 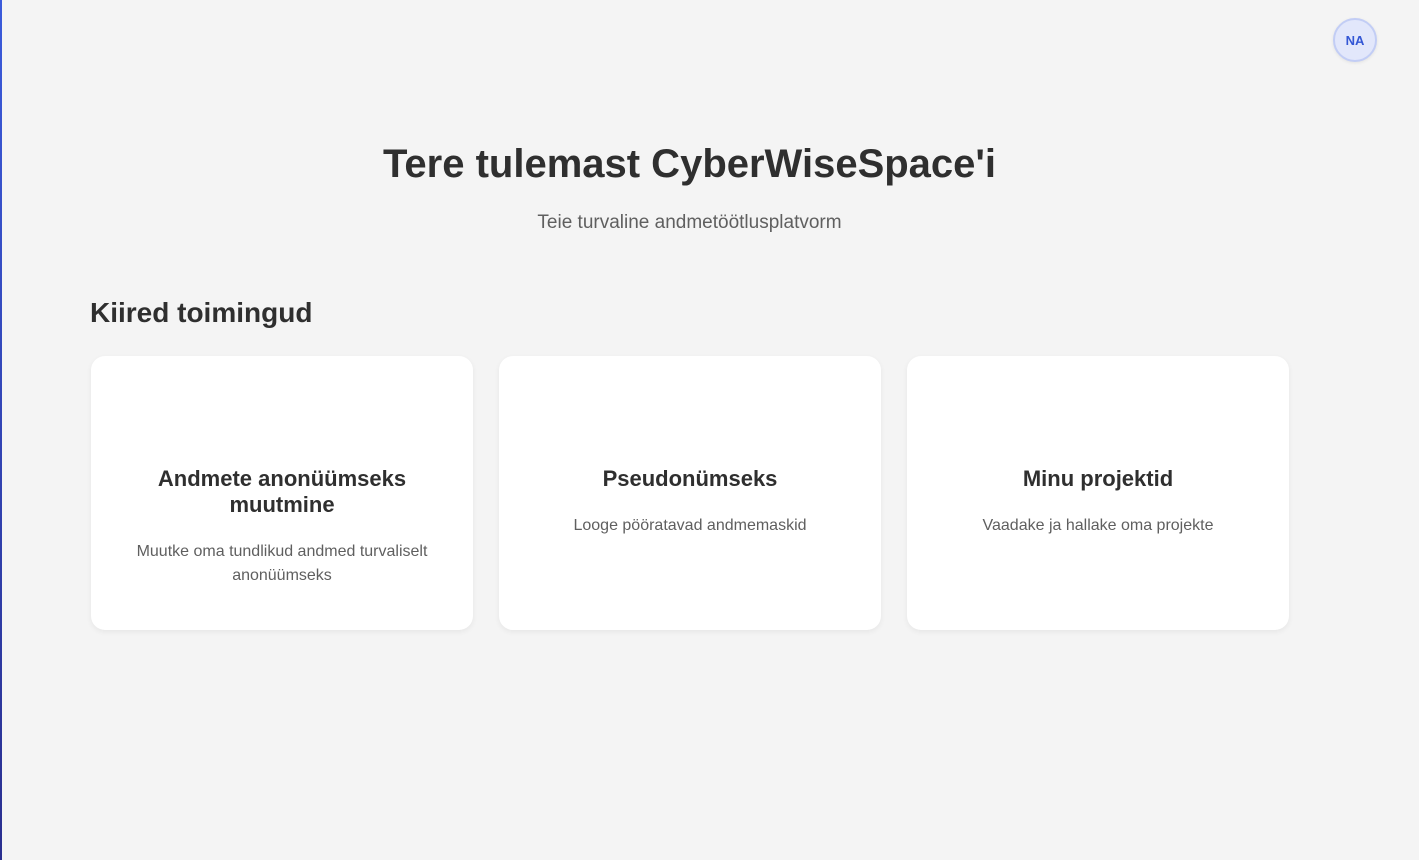 What do you see at coordinates (689, 164) in the screenshot?
I see `page-title: Tere tulemast CyberWiseSpace'i` at bounding box center [689, 164].